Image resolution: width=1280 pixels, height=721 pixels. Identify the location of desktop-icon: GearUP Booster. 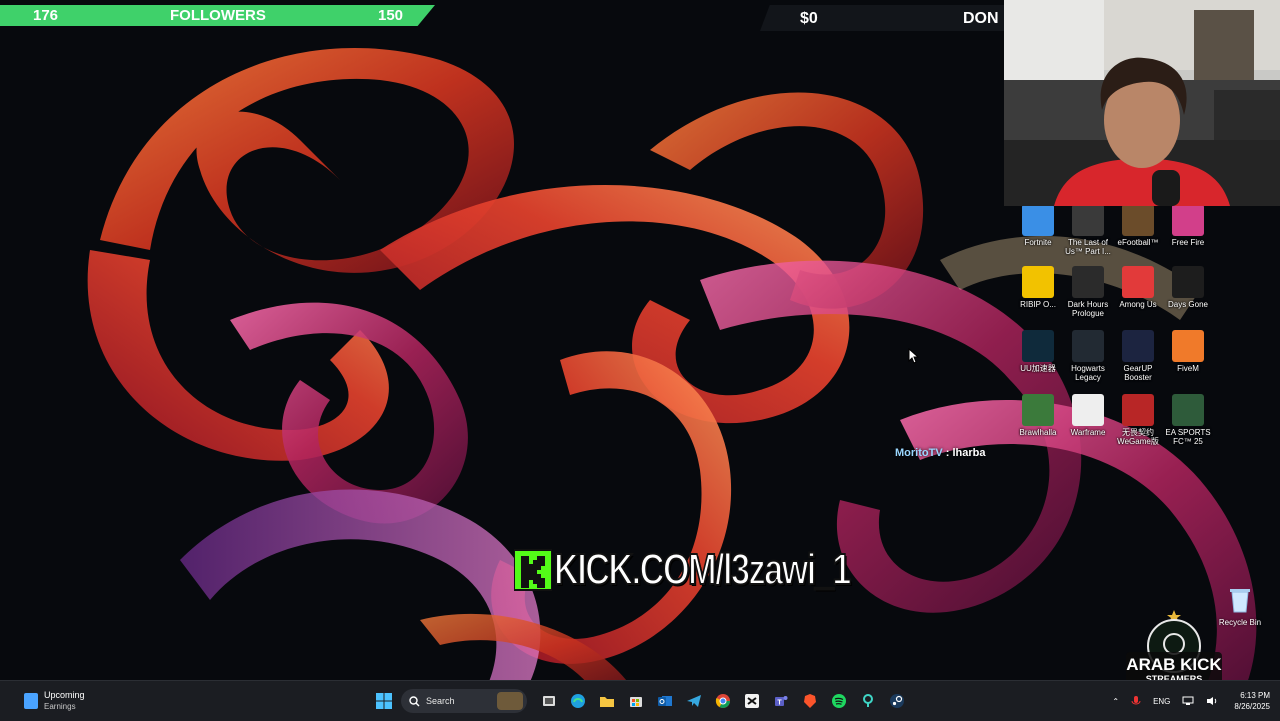
(1138, 356).